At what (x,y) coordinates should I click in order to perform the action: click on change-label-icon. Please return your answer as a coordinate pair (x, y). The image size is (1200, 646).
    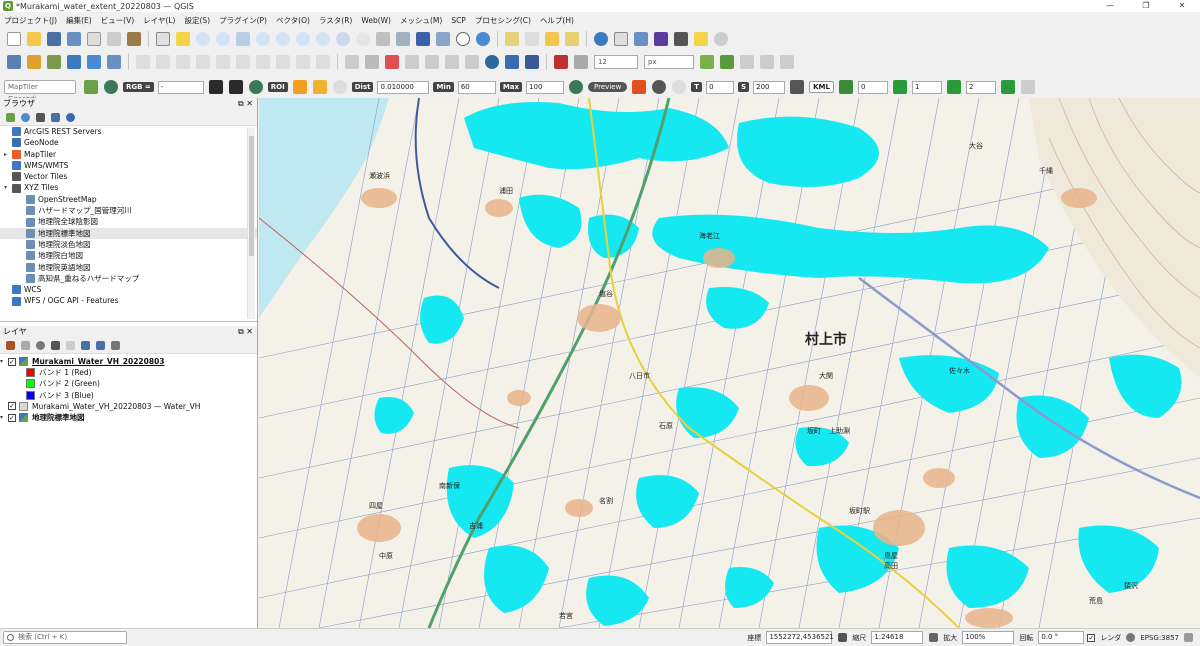
    Looking at the image, I should click on (472, 62).